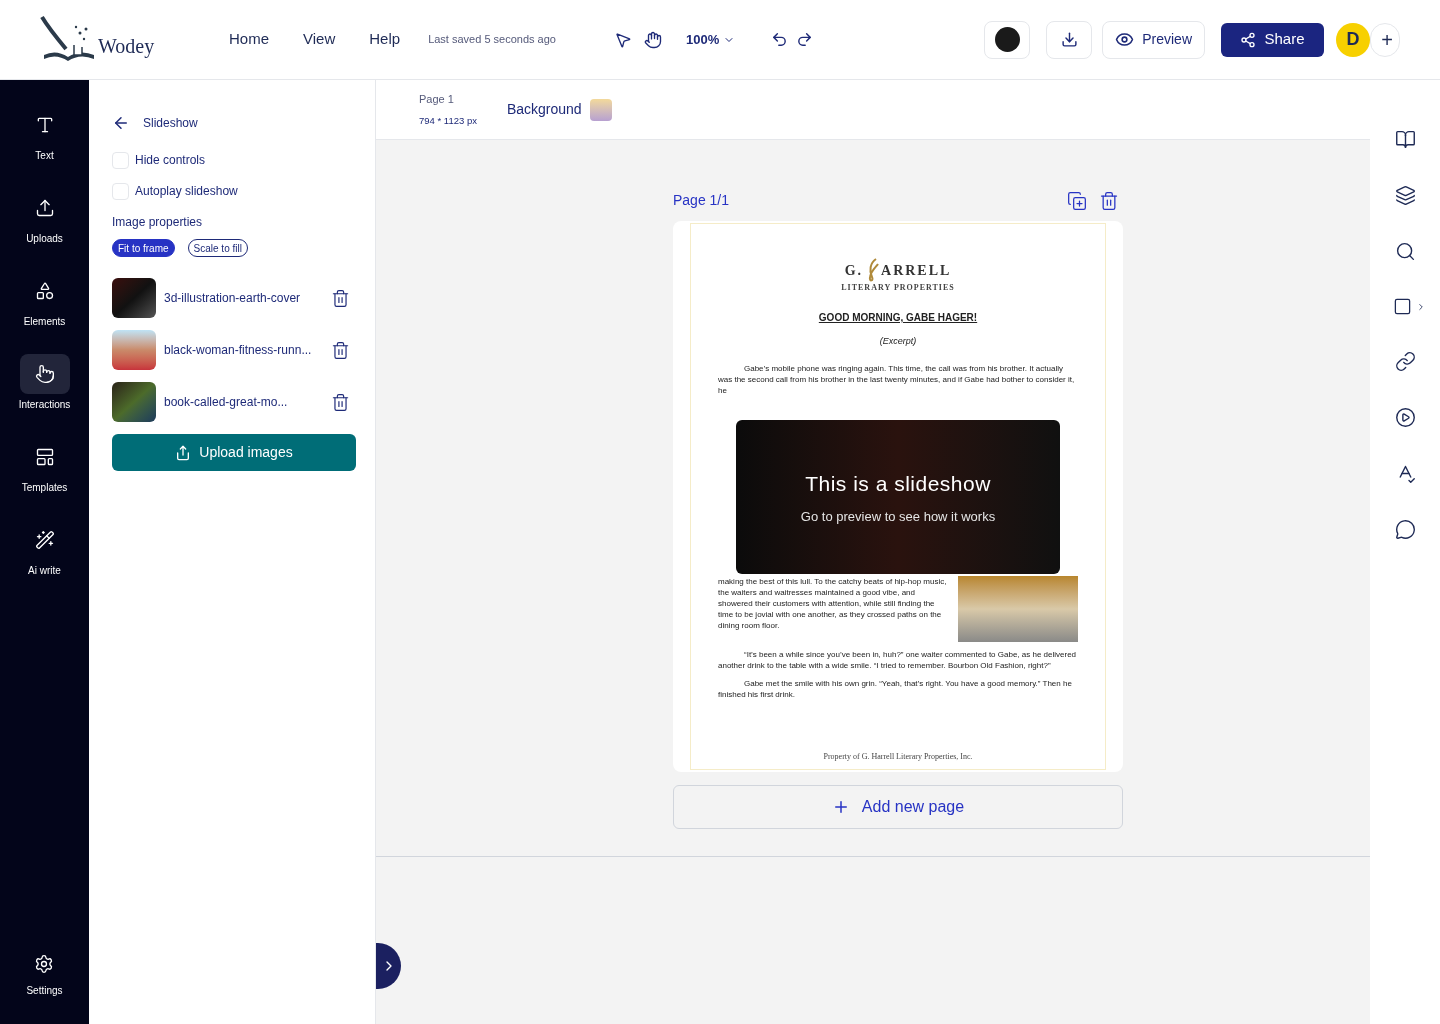  What do you see at coordinates (44, 478) in the screenshot?
I see `sidebar-item: Templates` at bounding box center [44, 478].